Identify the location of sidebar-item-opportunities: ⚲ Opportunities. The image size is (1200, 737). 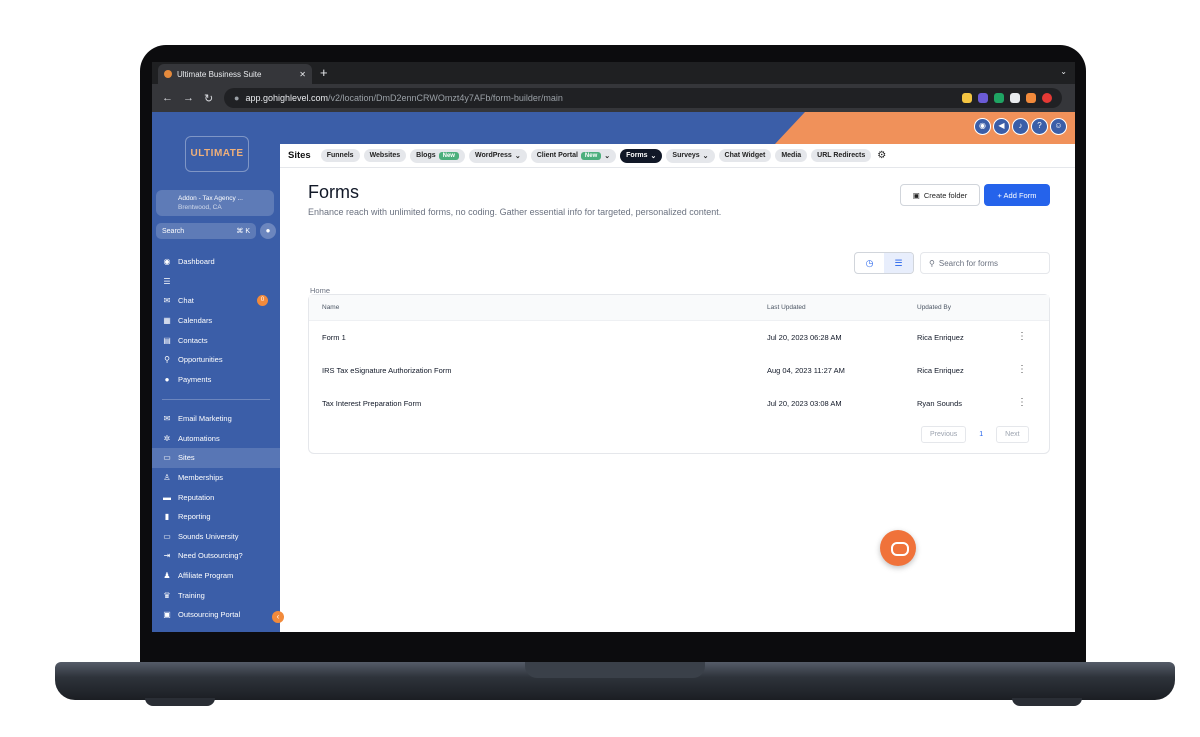
(216, 360).